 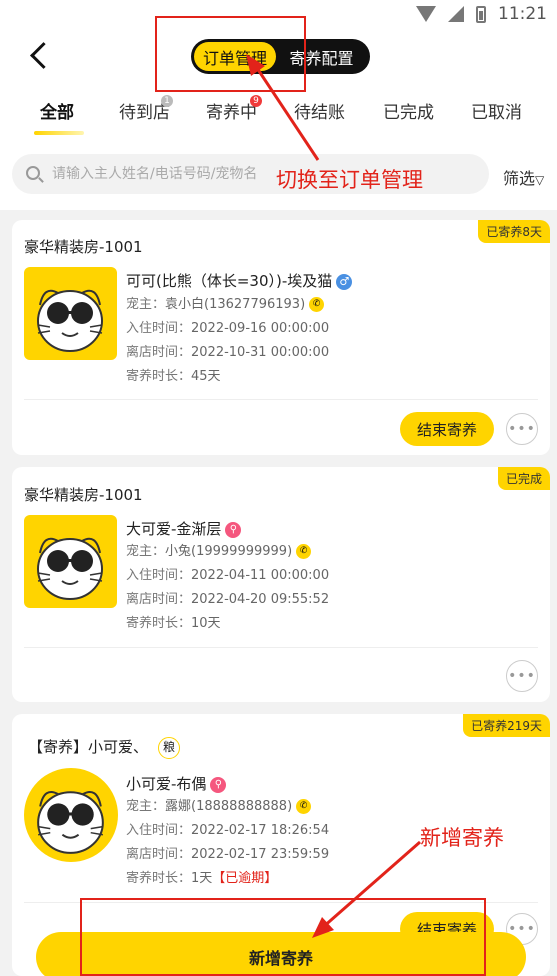 I want to click on tab-cancelled: 已取消, so click(x=496, y=110).